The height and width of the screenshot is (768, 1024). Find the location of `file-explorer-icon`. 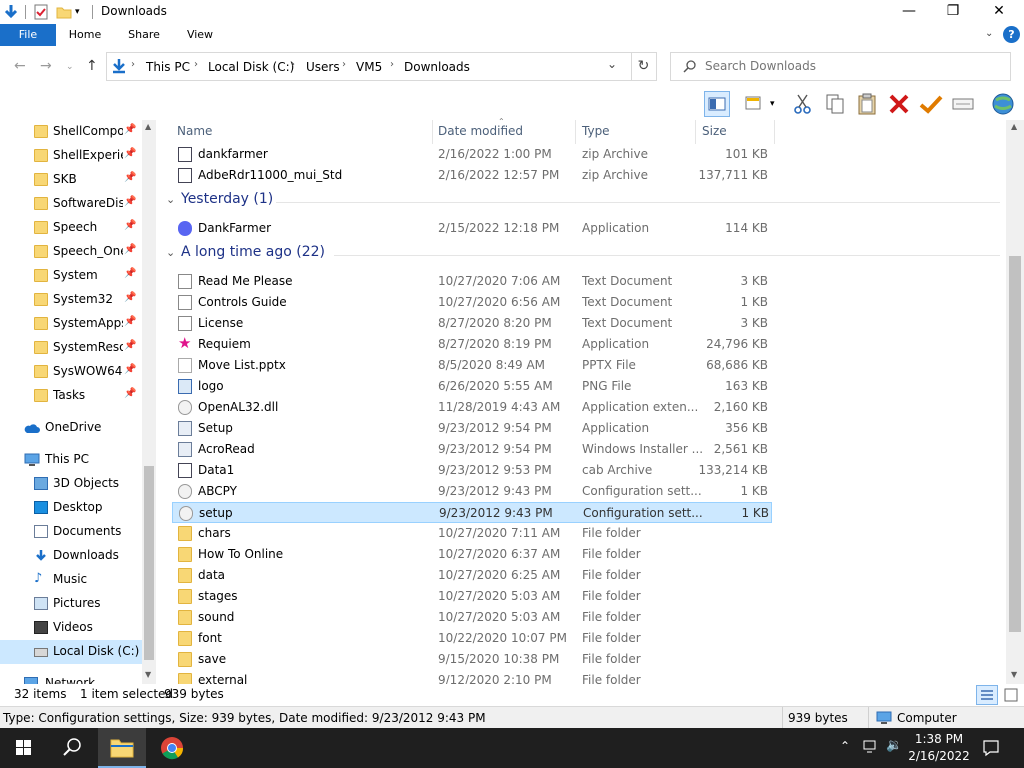

file-explorer-icon is located at coordinates (122, 748).